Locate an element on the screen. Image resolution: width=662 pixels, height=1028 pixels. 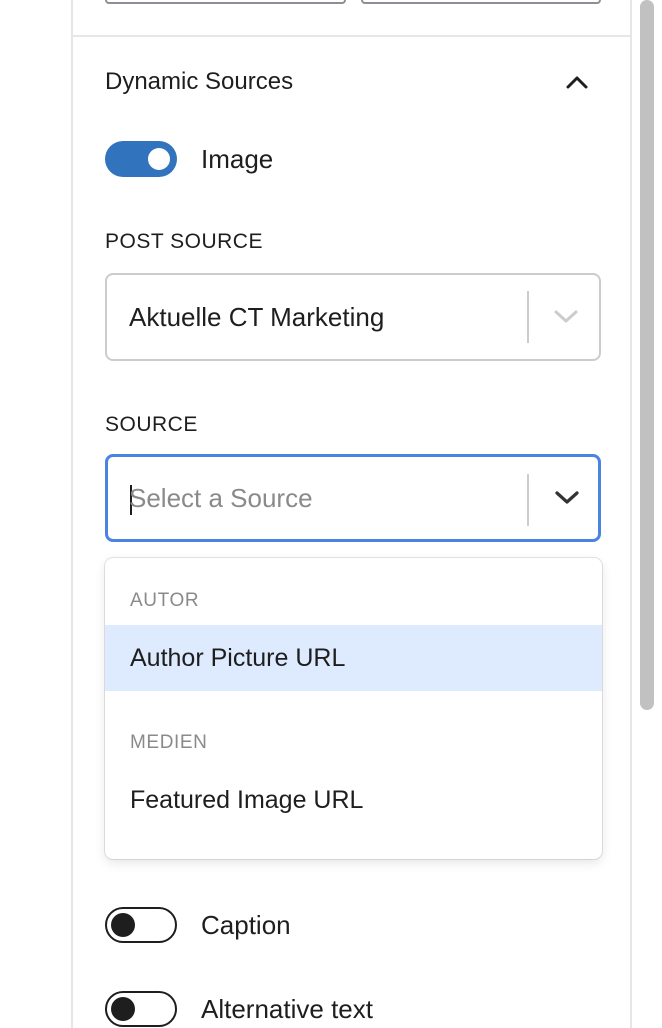
group-heading-medien: MEDIEN is located at coordinates (169, 742).